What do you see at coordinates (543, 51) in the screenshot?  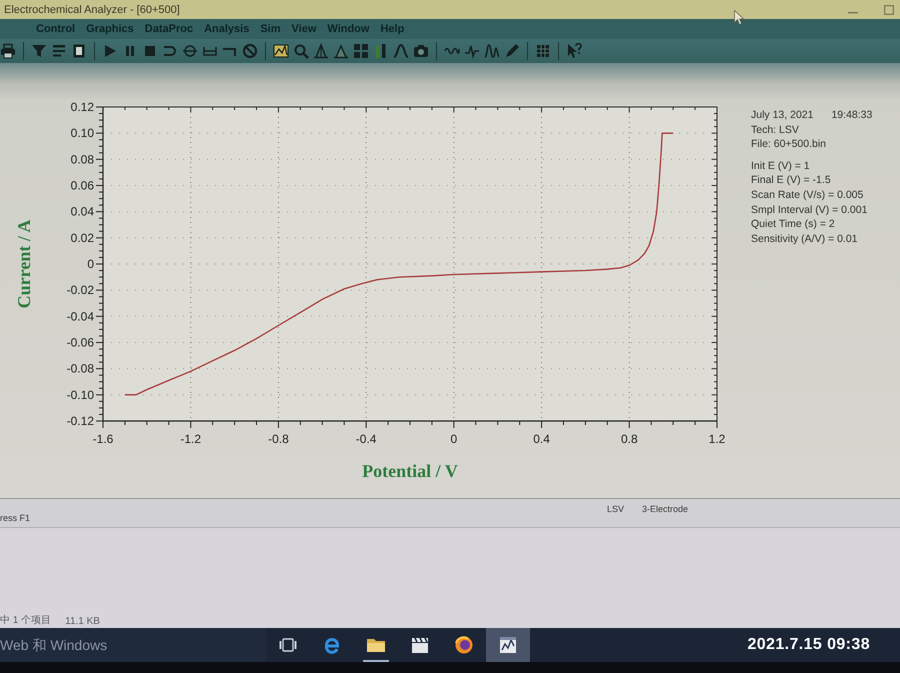 I see `table-icon` at bounding box center [543, 51].